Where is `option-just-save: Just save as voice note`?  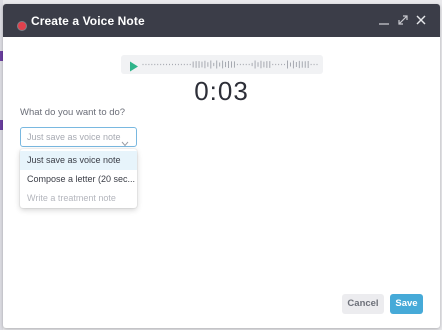 option-just-save: Just save as voice note is located at coordinates (78, 160).